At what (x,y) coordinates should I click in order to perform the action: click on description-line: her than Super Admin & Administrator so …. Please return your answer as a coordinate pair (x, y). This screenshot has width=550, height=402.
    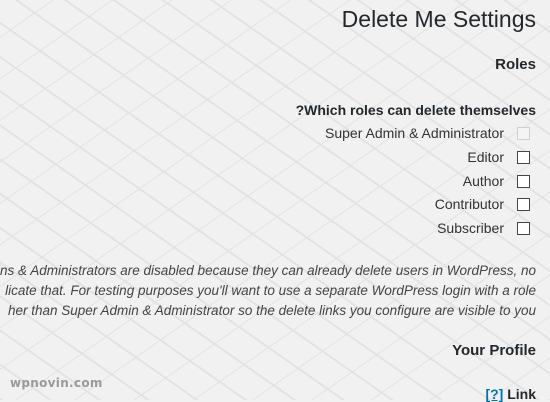
    Looking at the image, I should click on (271, 310).